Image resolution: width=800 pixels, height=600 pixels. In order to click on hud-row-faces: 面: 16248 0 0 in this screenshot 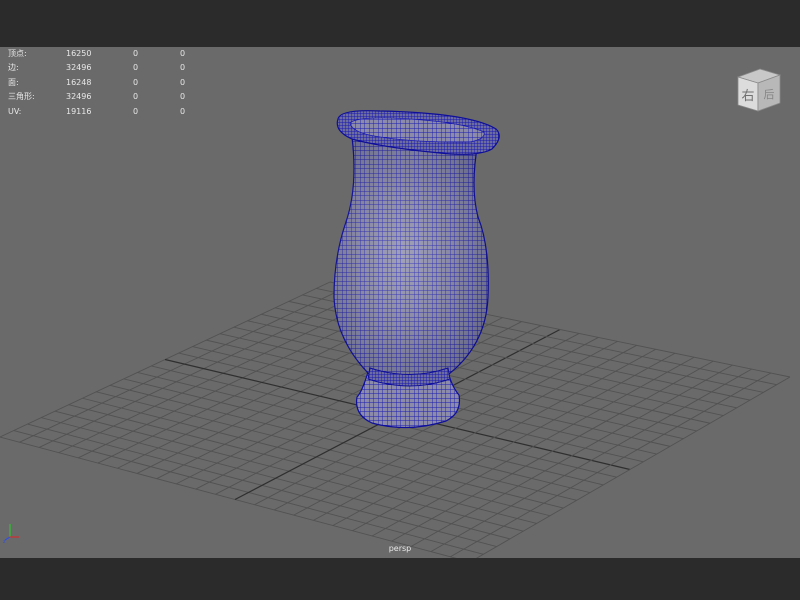, I will do `click(108, 83)`.